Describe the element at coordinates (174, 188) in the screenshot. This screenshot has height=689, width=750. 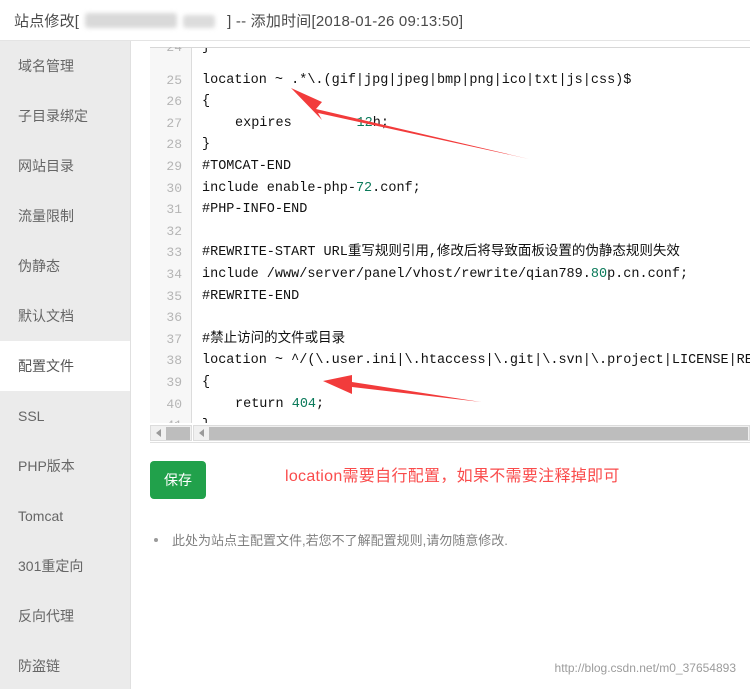
I see `line-number: 30` at that location.